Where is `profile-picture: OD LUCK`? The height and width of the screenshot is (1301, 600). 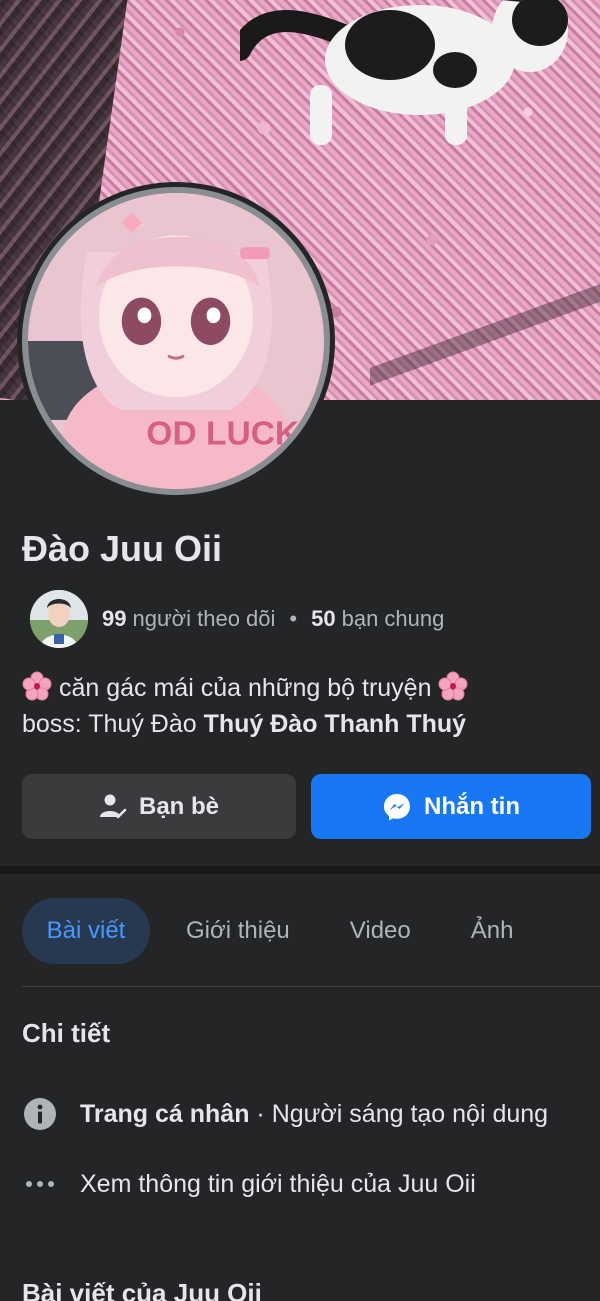
profile-picture: OD LUCK is located at coordinates (176, 341).